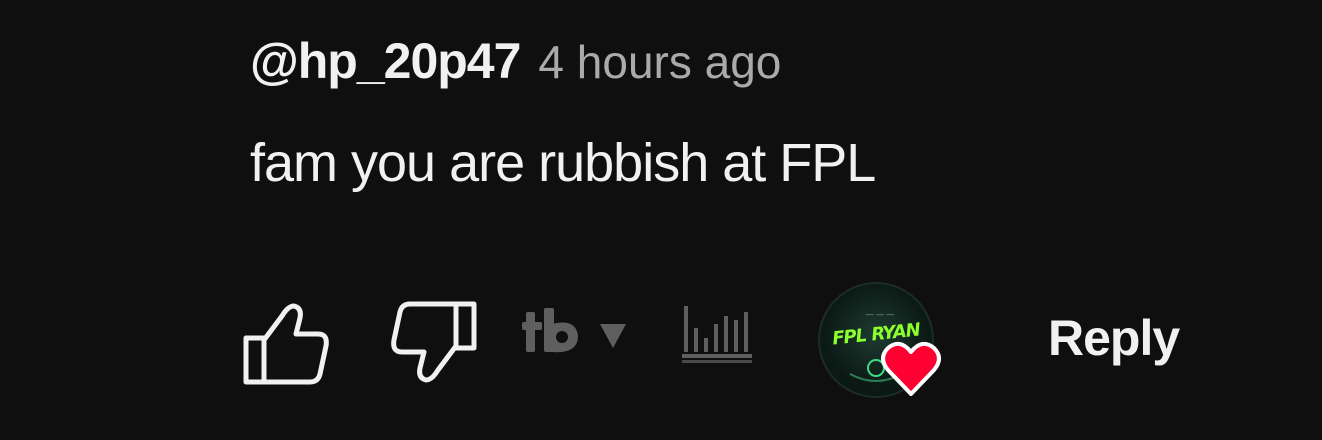 The image size is (1322, 440). Describe the element at coordinates (385, 61) in the screenshot. I see `comment-author: @hp_20p47` at that location.